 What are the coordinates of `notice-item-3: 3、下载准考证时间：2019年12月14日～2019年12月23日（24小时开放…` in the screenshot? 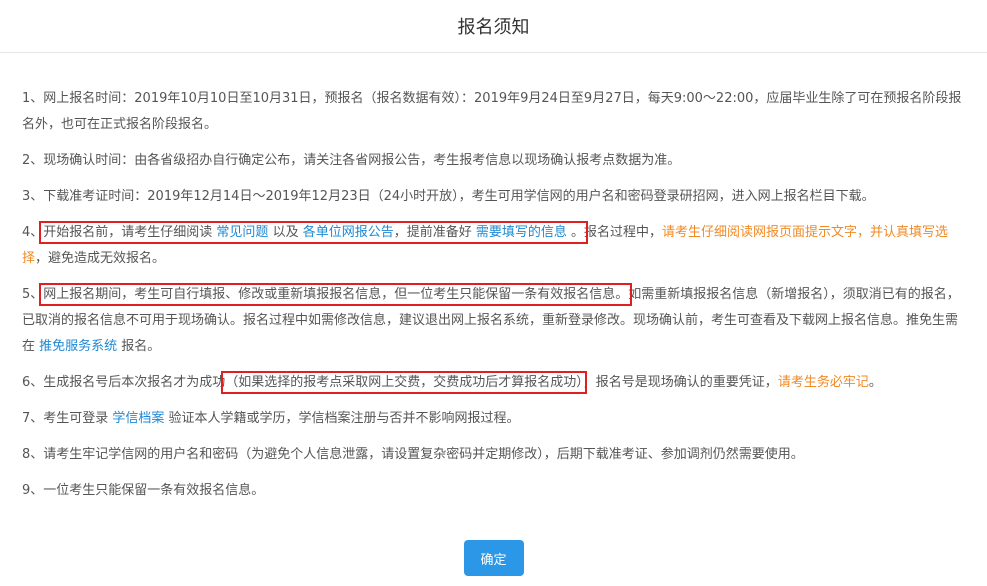 It's located at (448, 196).